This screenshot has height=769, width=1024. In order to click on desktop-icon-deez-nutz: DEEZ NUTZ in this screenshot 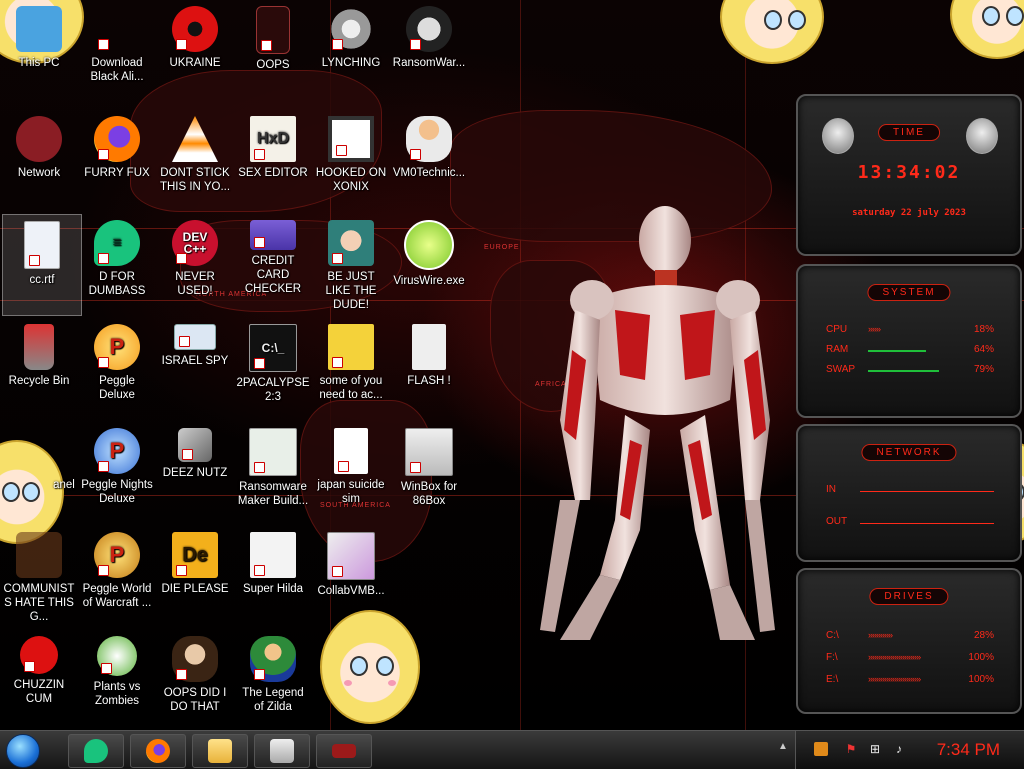, I will do `click(195, 472)`.